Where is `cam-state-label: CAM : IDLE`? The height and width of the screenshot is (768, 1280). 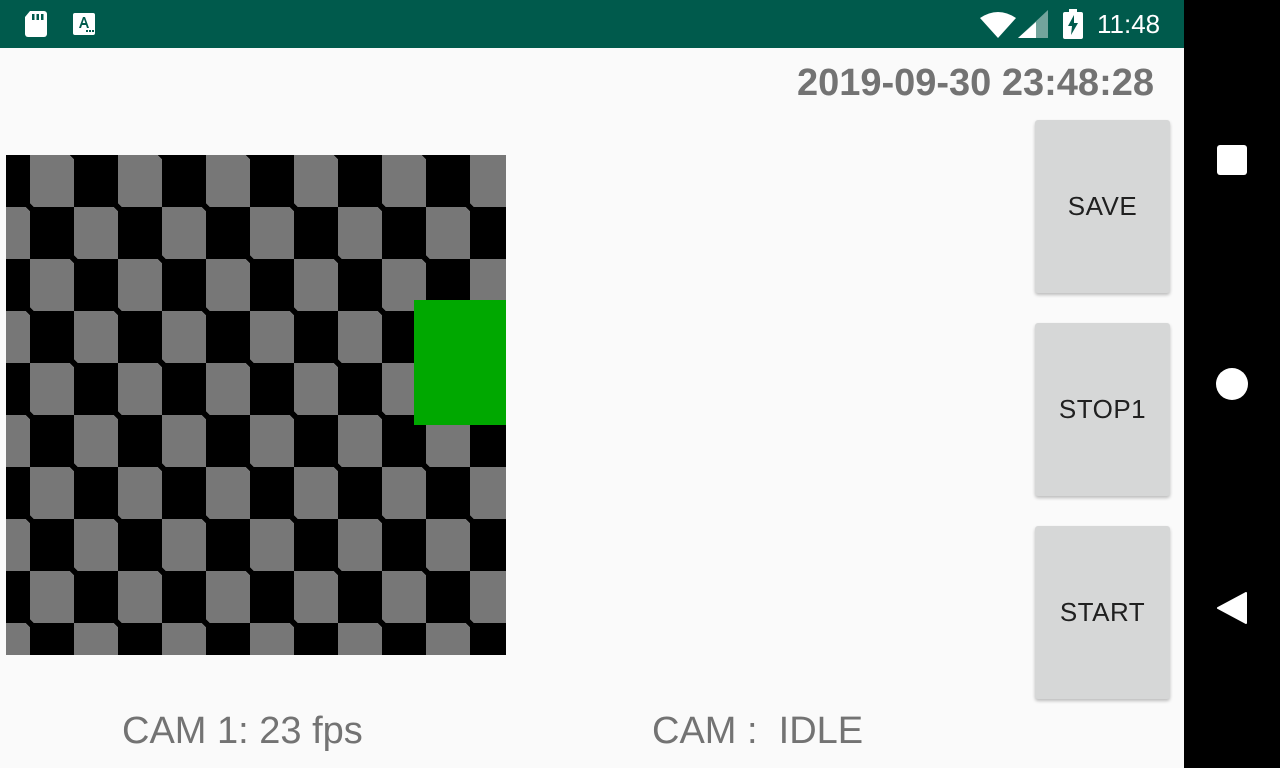 cam-state-label: CAM : IDLE is located at coordinates (758, 731).